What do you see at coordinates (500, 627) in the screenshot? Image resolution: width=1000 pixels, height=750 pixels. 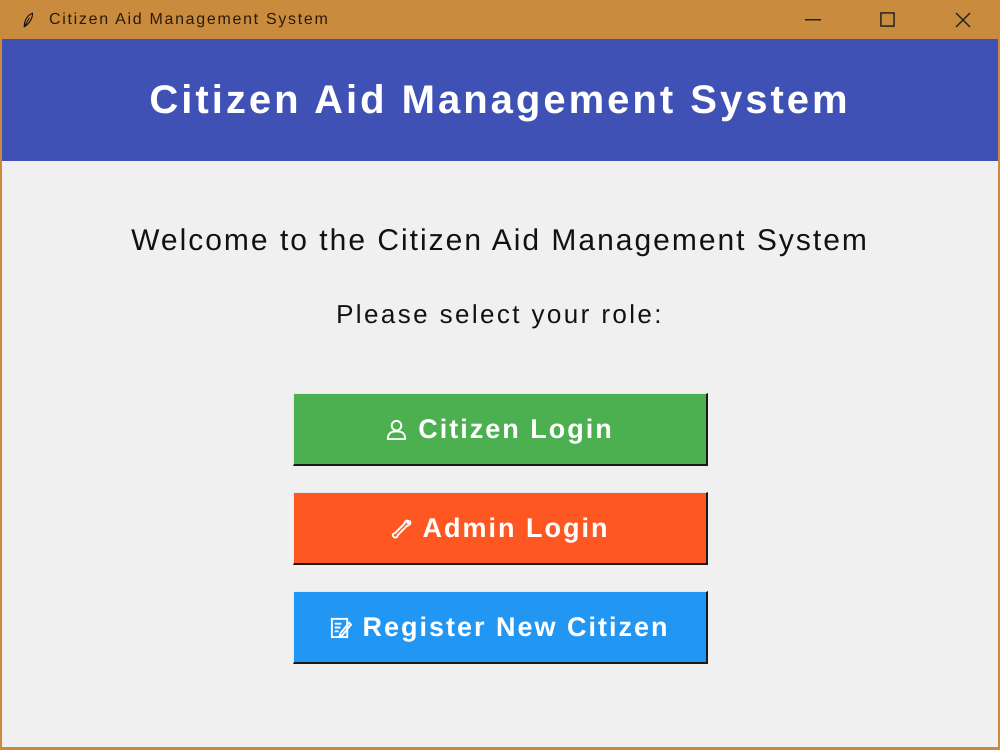 I see `role-button: Register New Citizen` at bounding box center [500, 627].